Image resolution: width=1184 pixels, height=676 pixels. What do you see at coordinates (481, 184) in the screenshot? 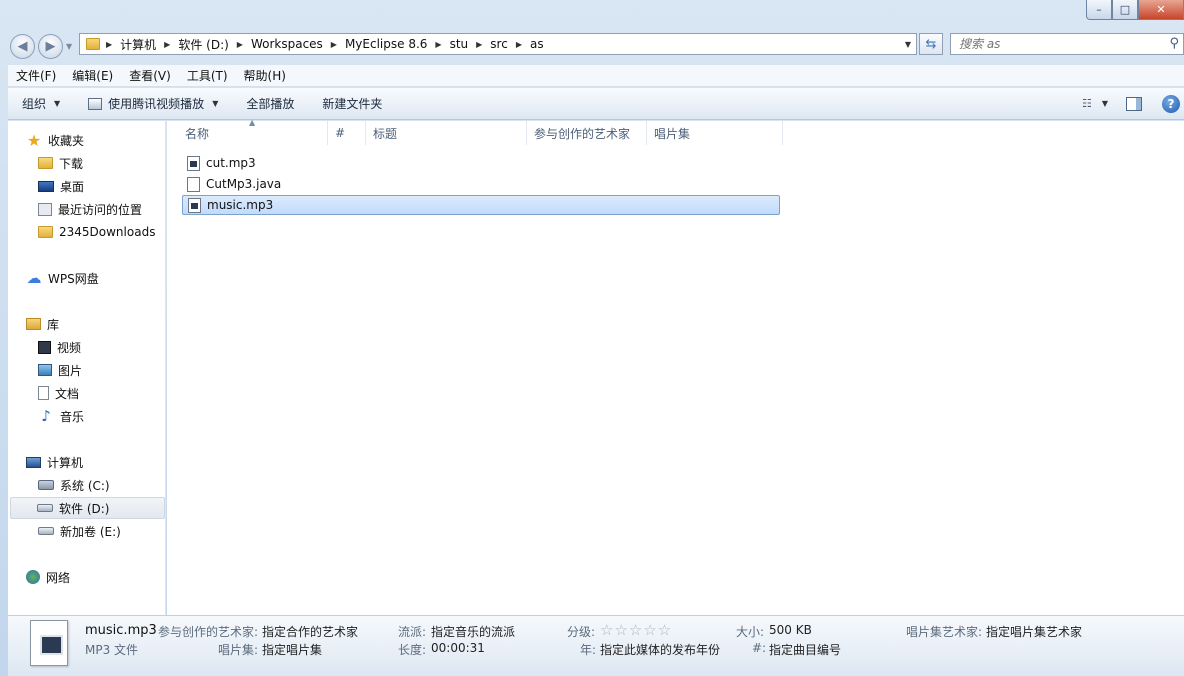
I see `file-row: CutMp3.java` at bounding box center [481, 184].